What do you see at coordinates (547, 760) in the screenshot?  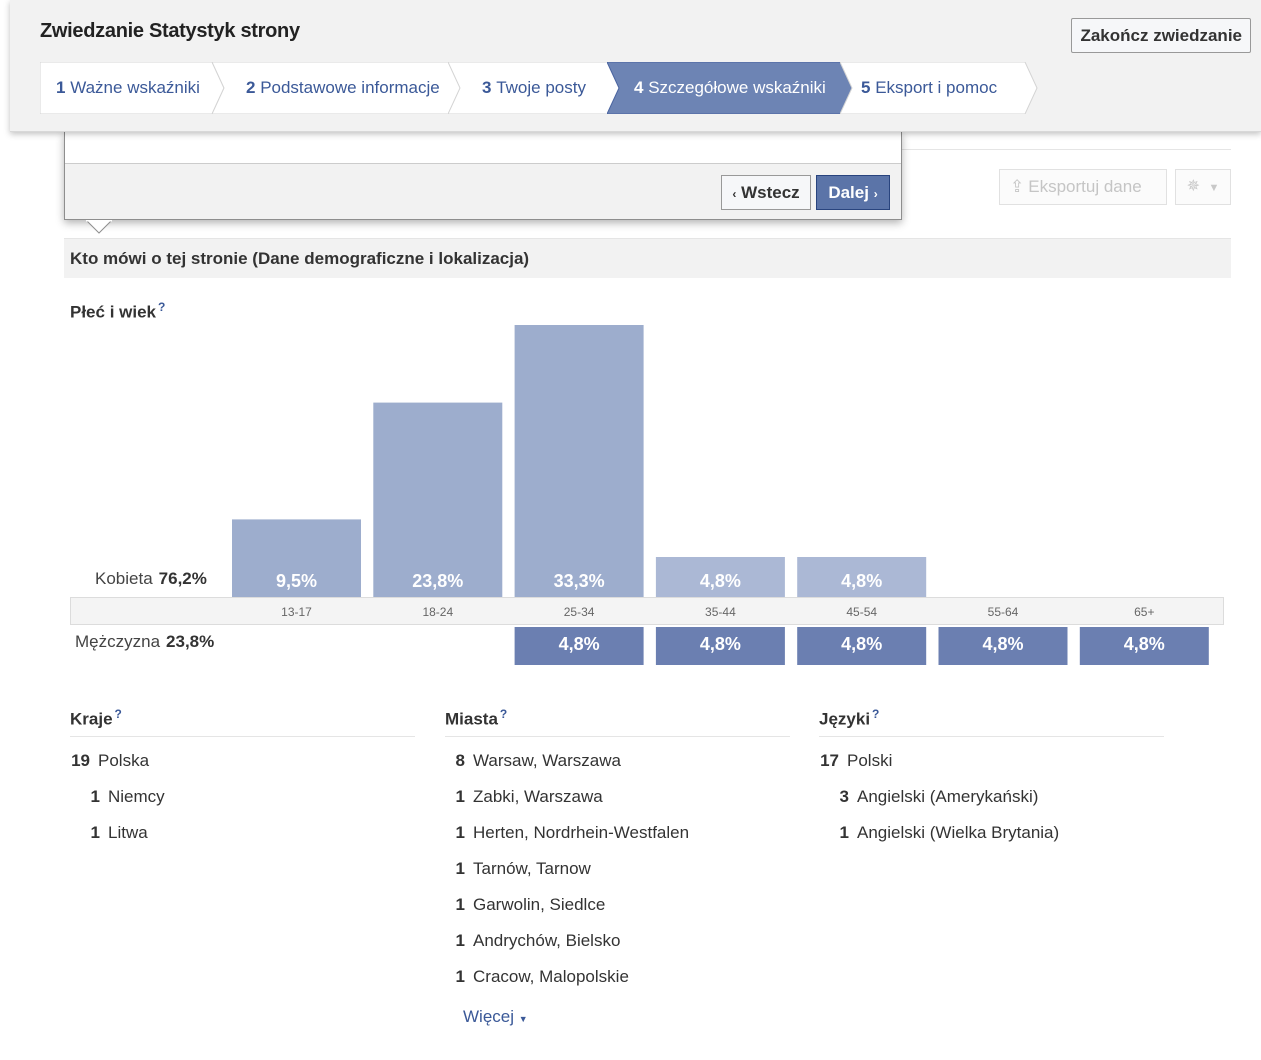 I see `item-name: Warsaw, Warszawa` at bounding box center [547, 760].